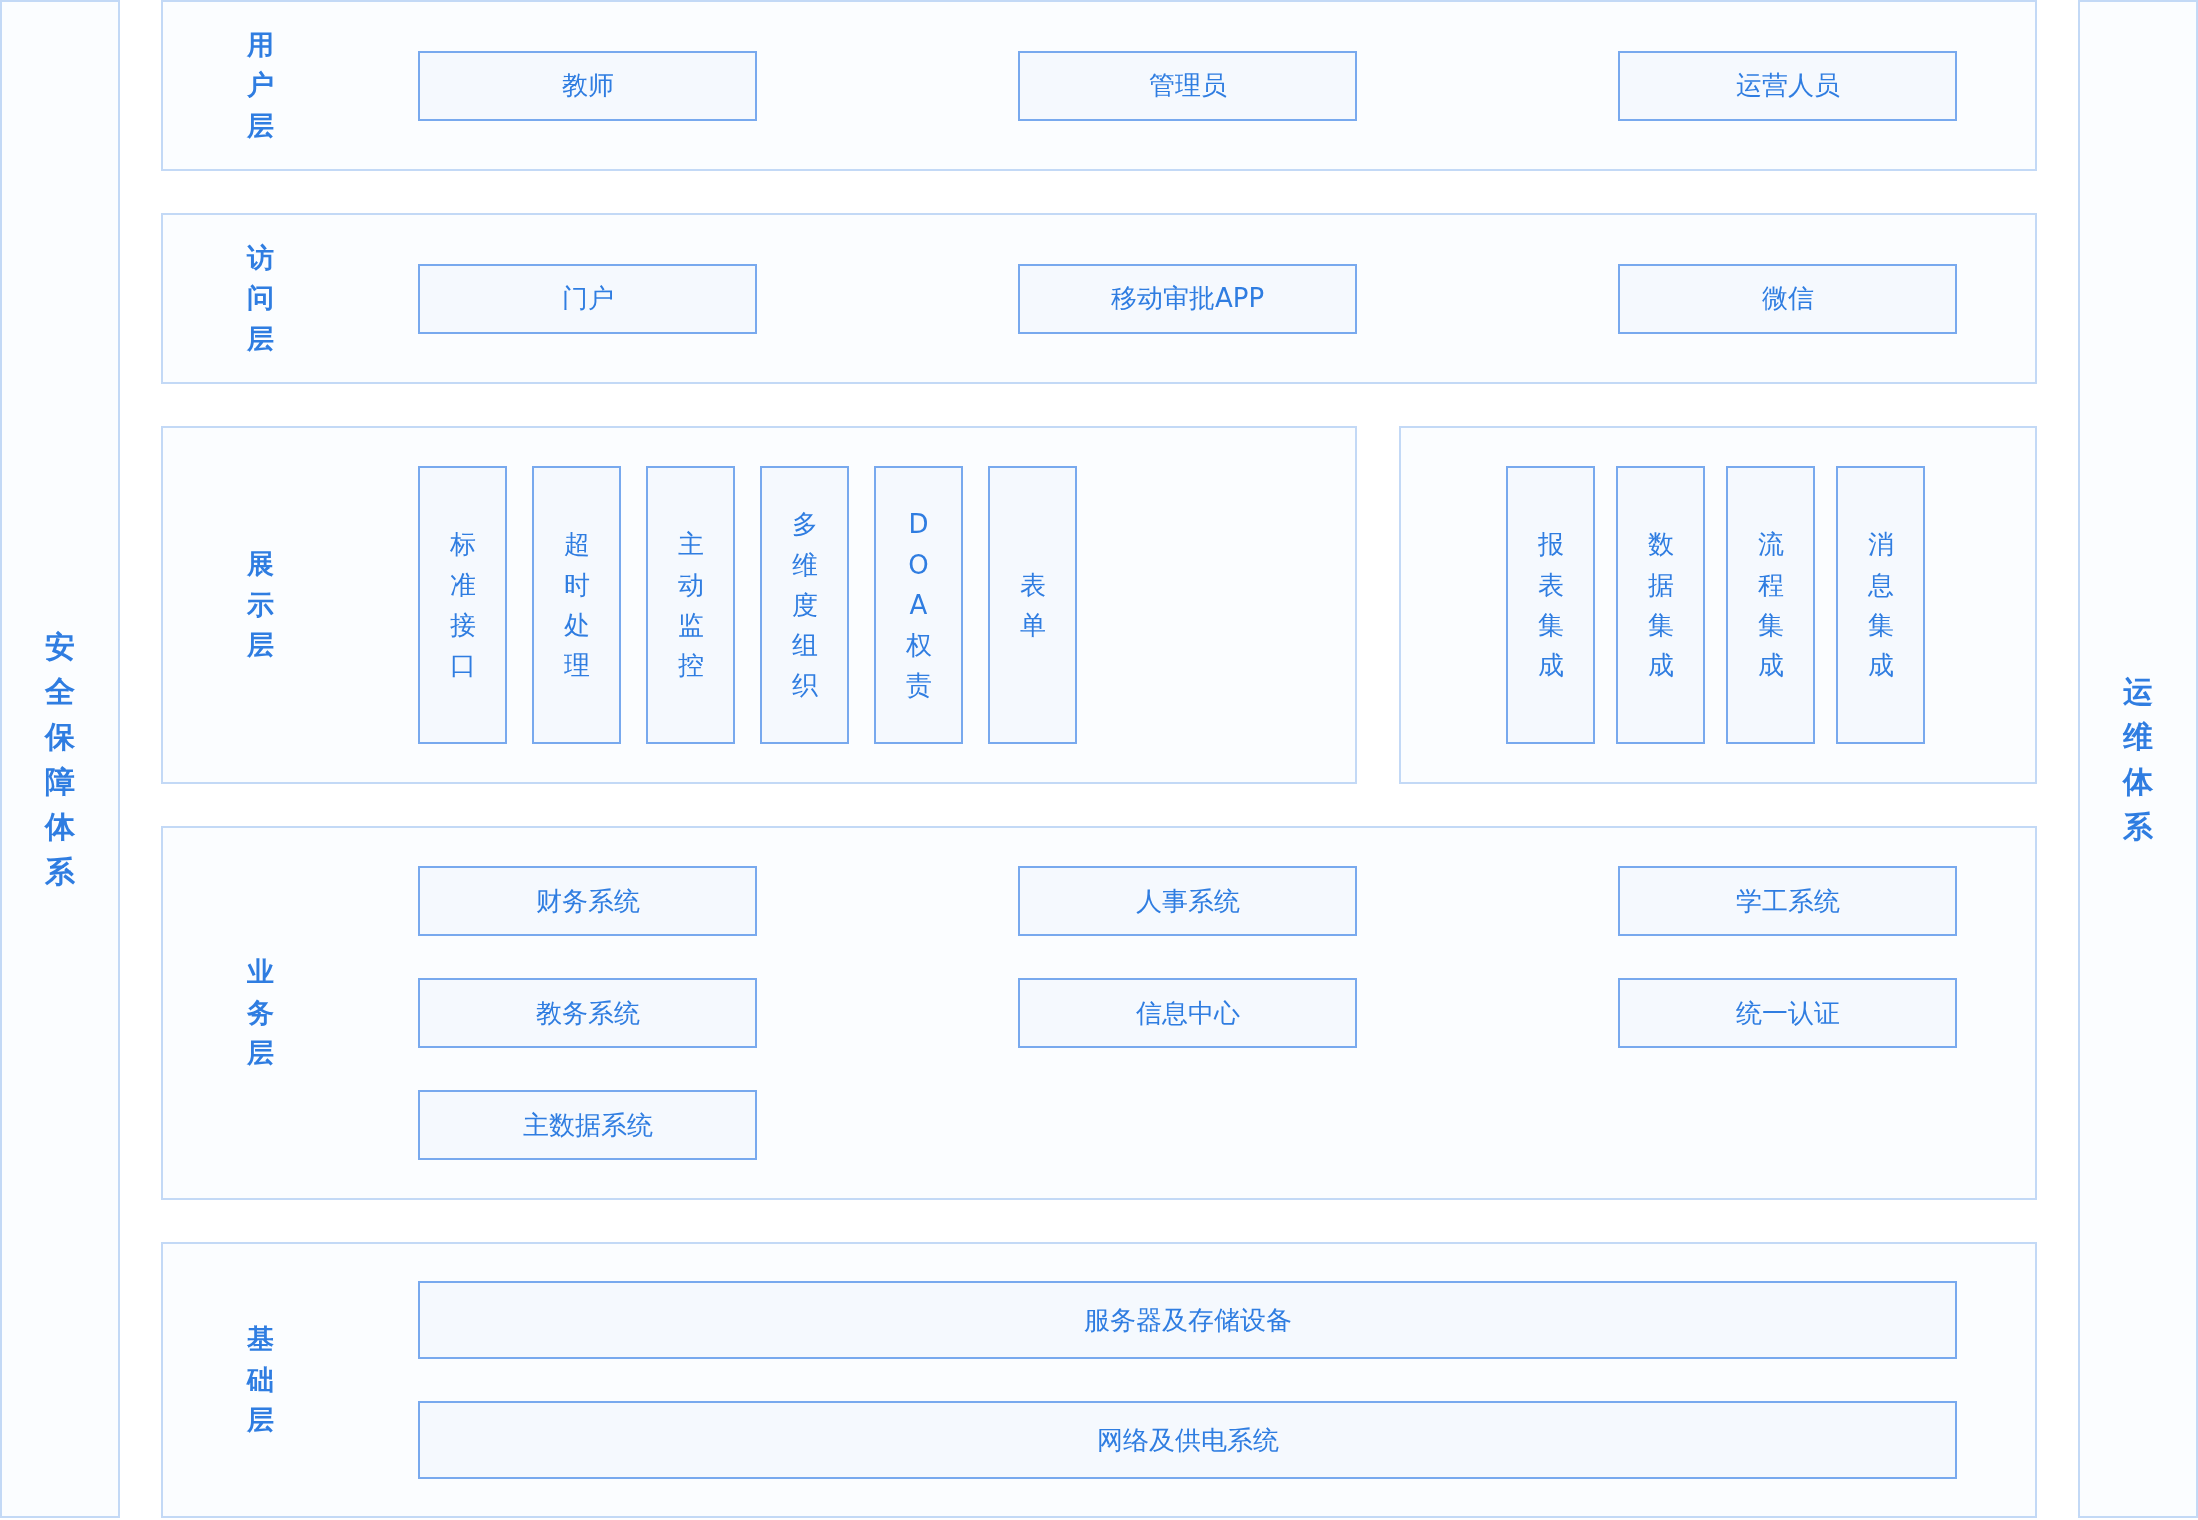  I want to click on layer-label: 业务层, so click(260, 1013).